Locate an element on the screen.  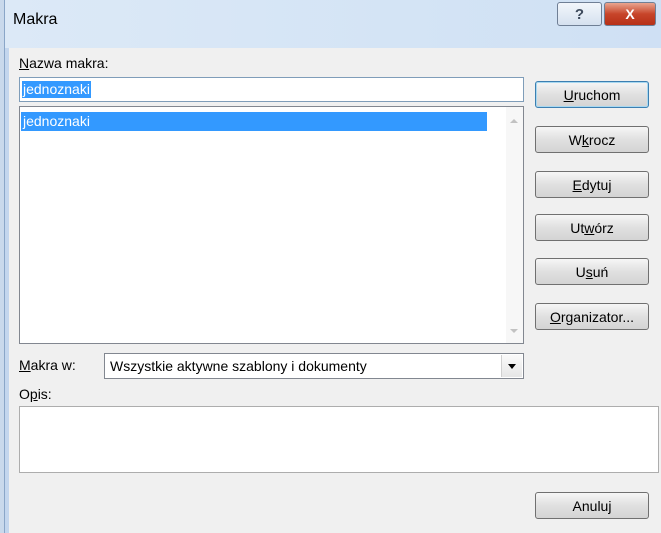
chevron-down-icon is located at coordinates (512, 366).